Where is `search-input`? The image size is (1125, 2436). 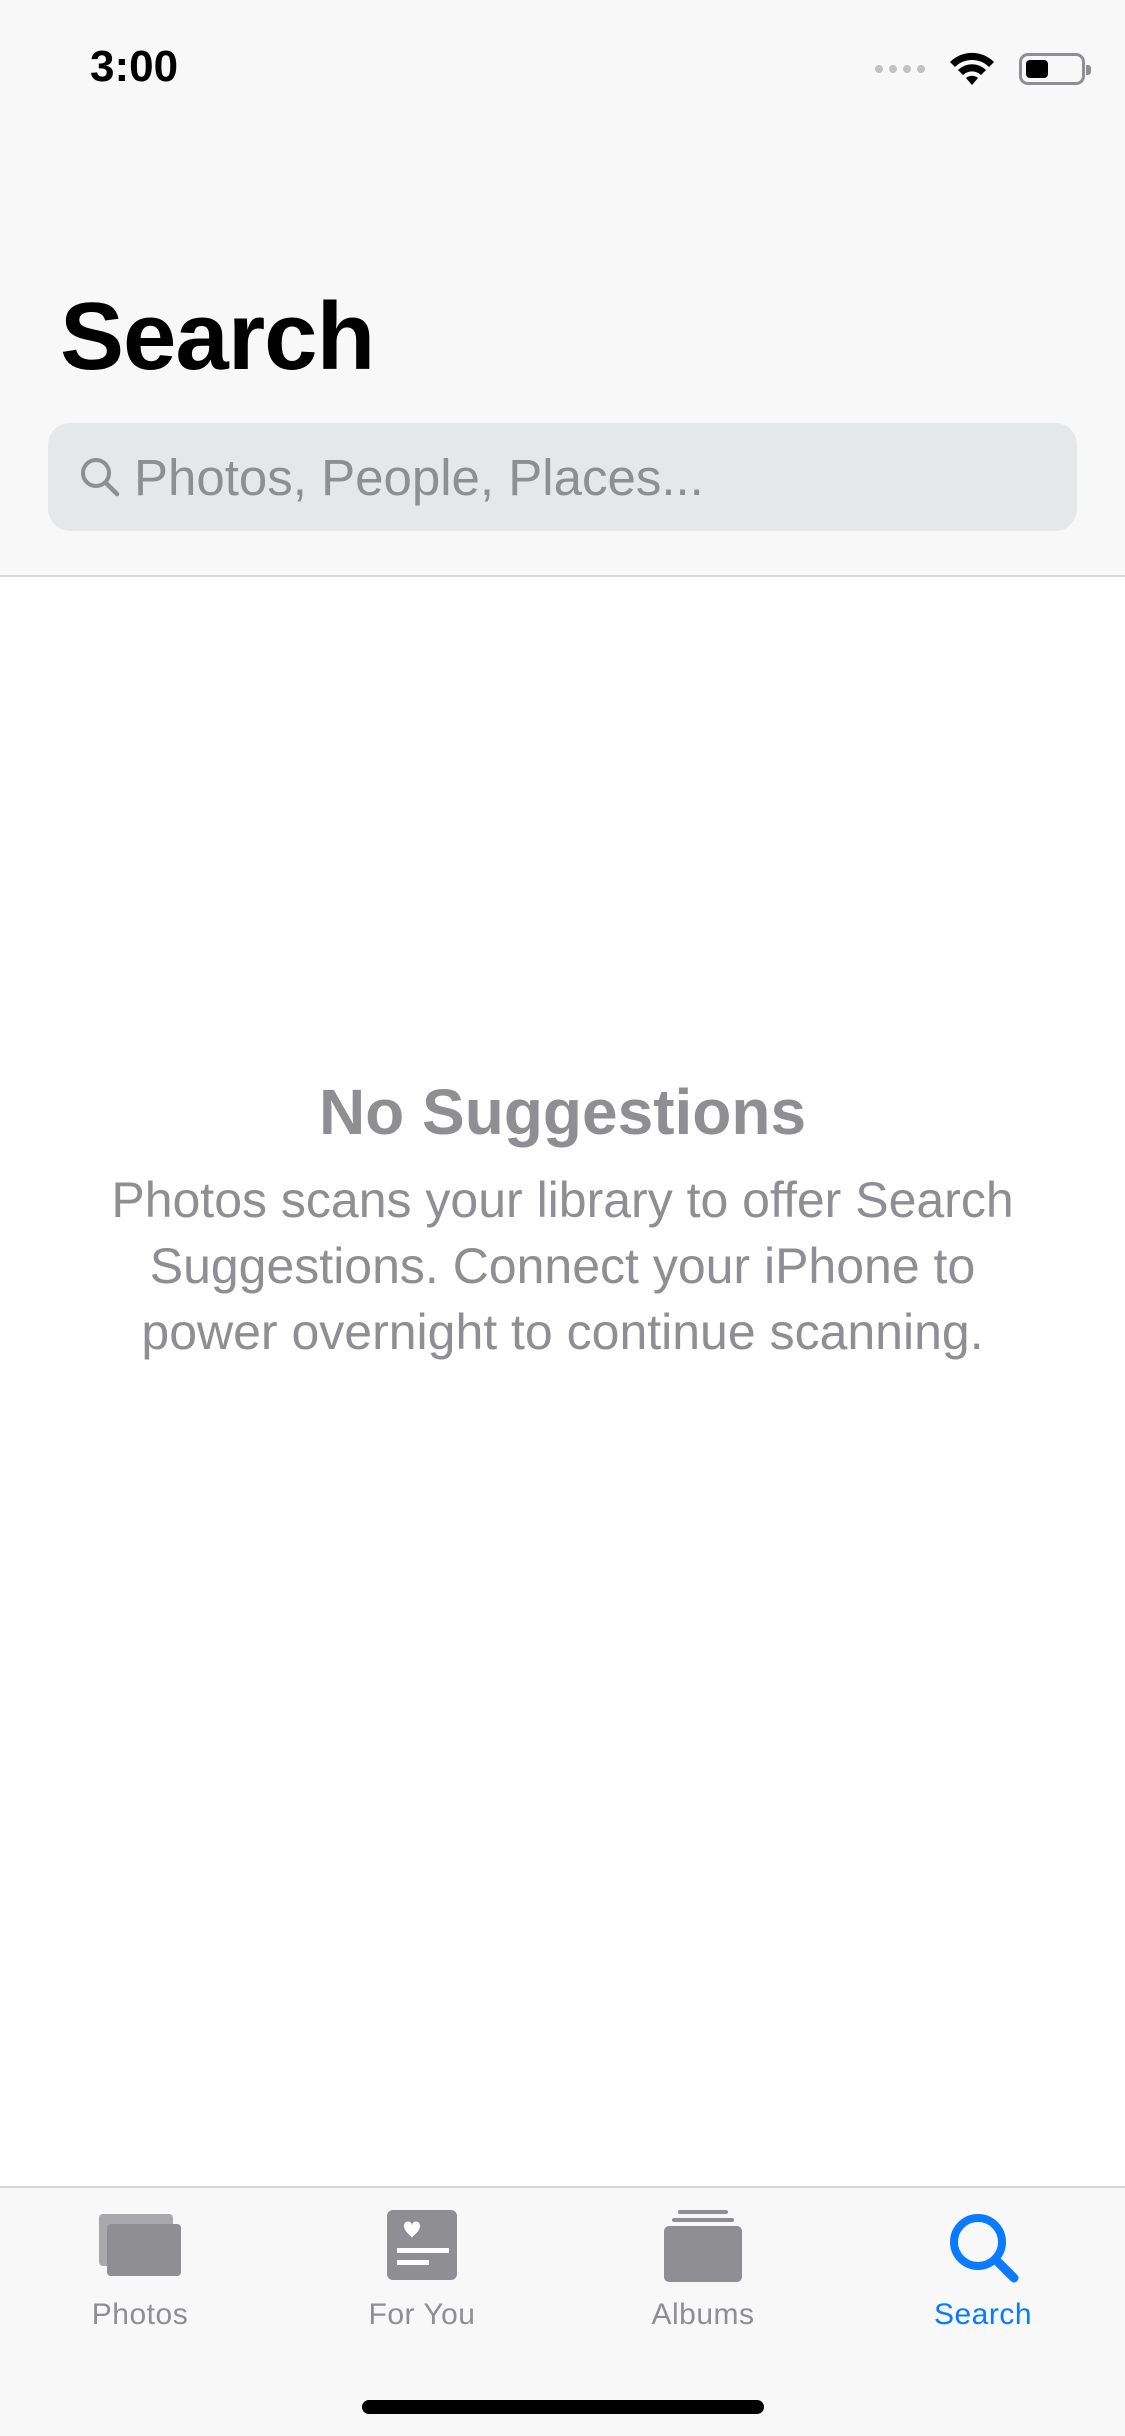
search-input is located at coordinates (584, 477).